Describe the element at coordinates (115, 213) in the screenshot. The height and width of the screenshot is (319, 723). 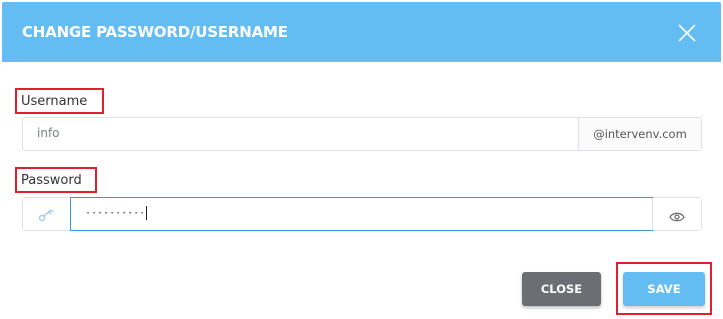
I see `password-masked-value: ··········` at that location.